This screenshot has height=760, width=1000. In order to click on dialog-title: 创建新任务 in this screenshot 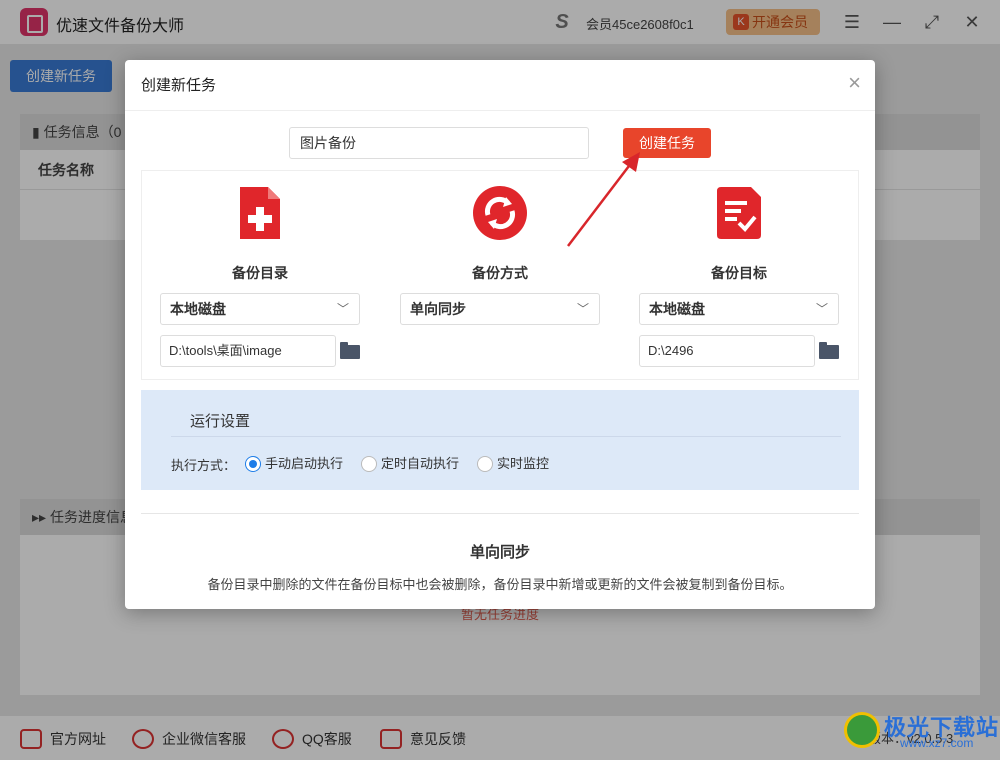, I will do `click(179, 85)`.